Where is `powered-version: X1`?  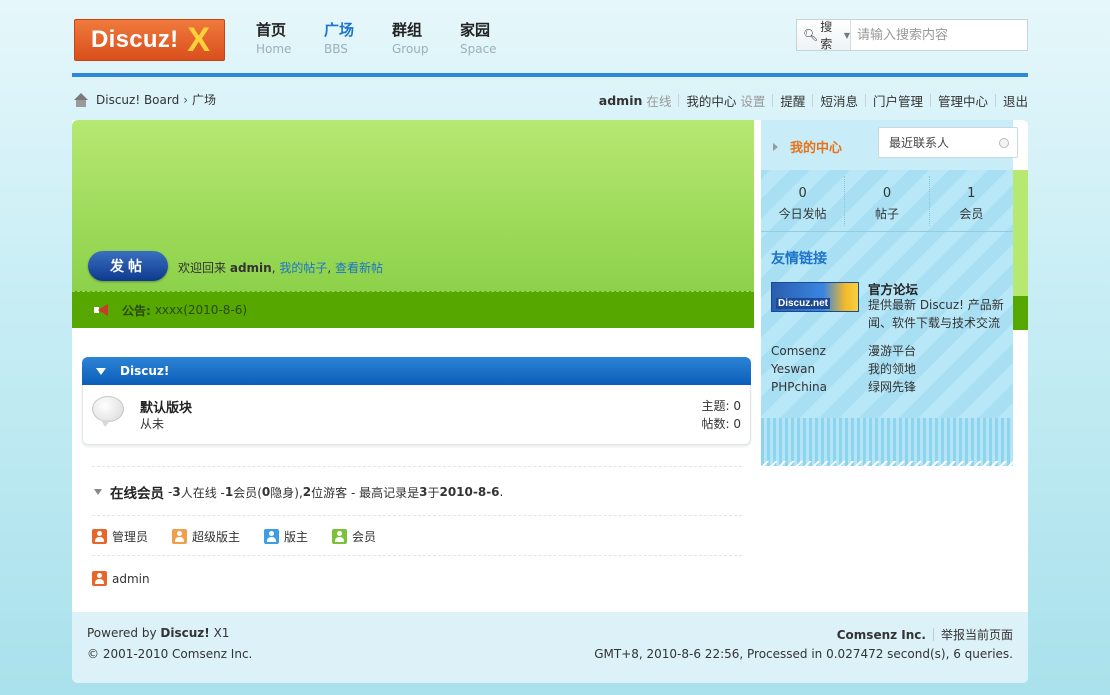 powered-version: X1 is located at coordinates (221, 633).